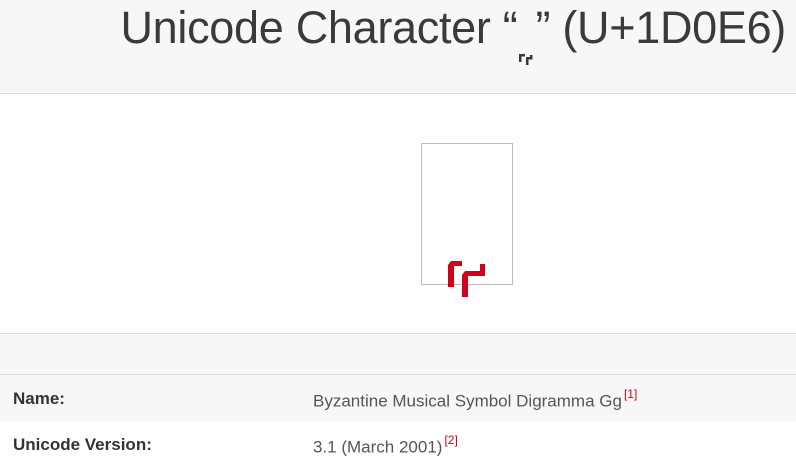 Image resolution: width=796 pixels, height=467 pixels. I want to click on section-divider, so click(398, 354).